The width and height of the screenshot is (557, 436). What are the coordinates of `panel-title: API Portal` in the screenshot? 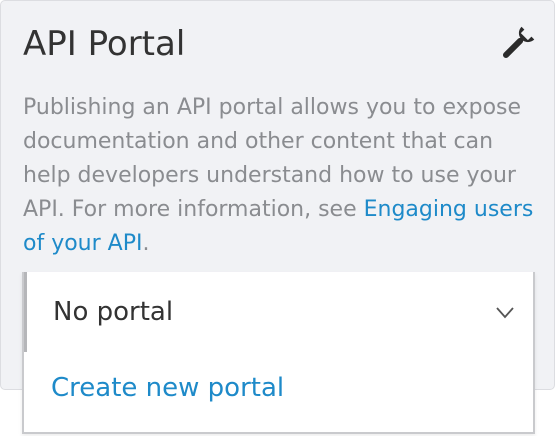 It's located at (104, 44).